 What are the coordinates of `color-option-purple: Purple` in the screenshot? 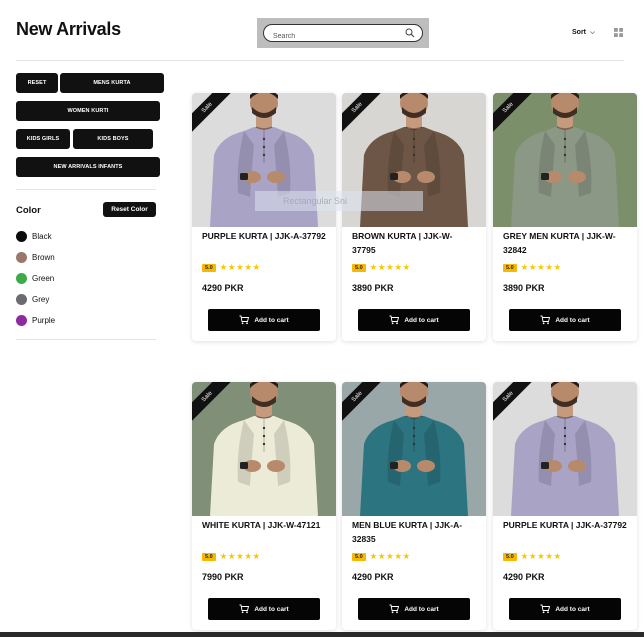 It's located at (35, 320).